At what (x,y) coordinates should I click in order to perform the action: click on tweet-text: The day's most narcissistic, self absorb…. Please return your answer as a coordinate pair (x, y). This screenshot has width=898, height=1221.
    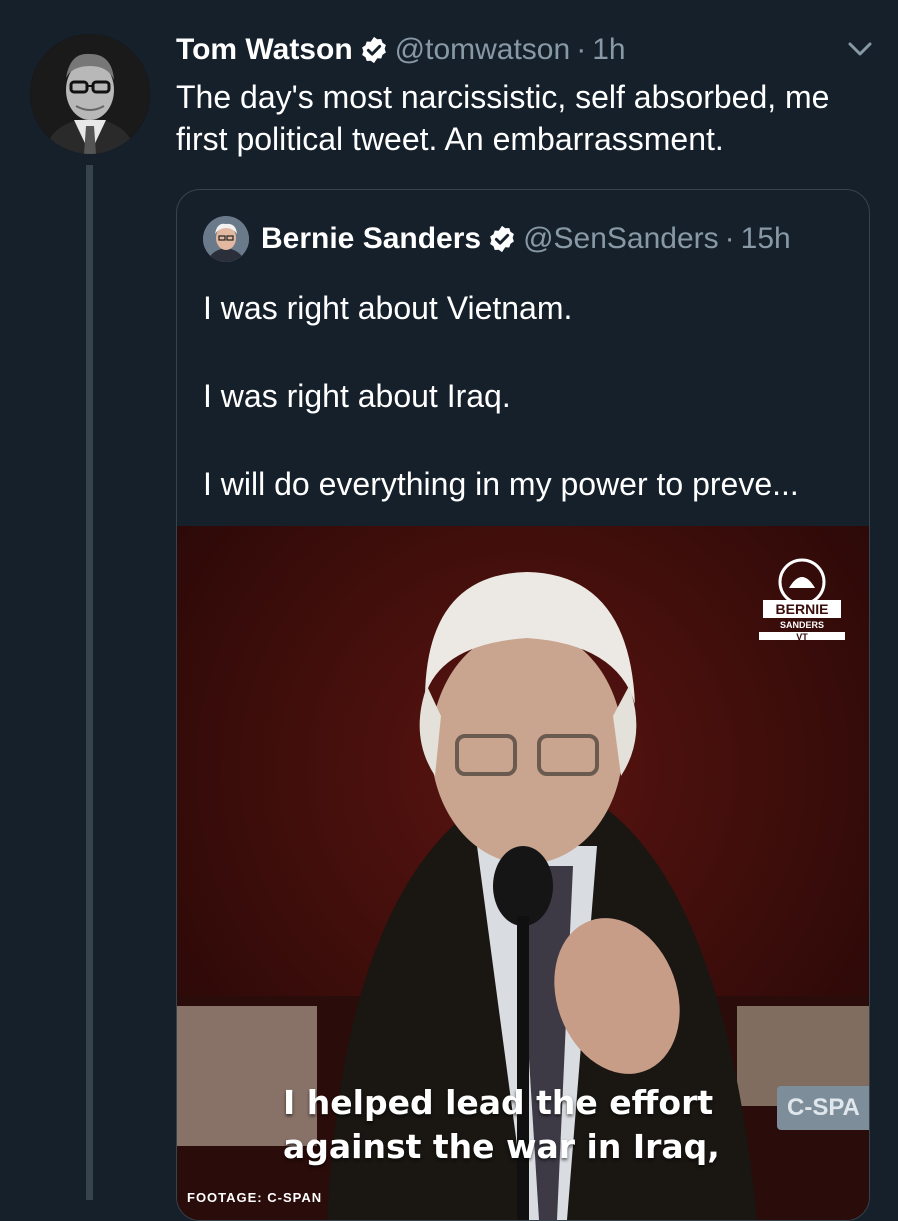
    Looking at the image, I should click on (503, 118).